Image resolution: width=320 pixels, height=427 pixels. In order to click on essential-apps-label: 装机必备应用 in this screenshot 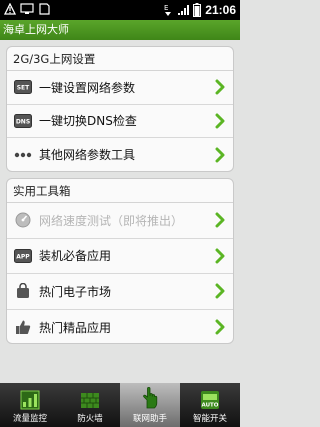, I will do `click(75, 256)`.